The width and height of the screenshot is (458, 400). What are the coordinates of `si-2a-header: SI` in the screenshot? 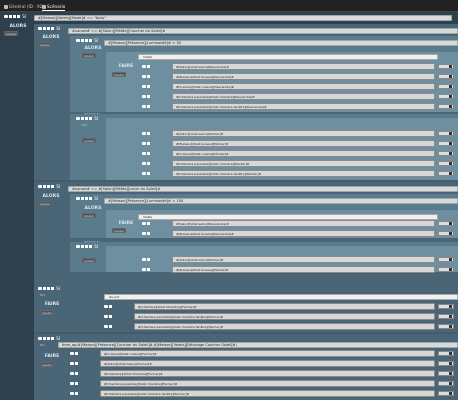 It's located at (87, 199).